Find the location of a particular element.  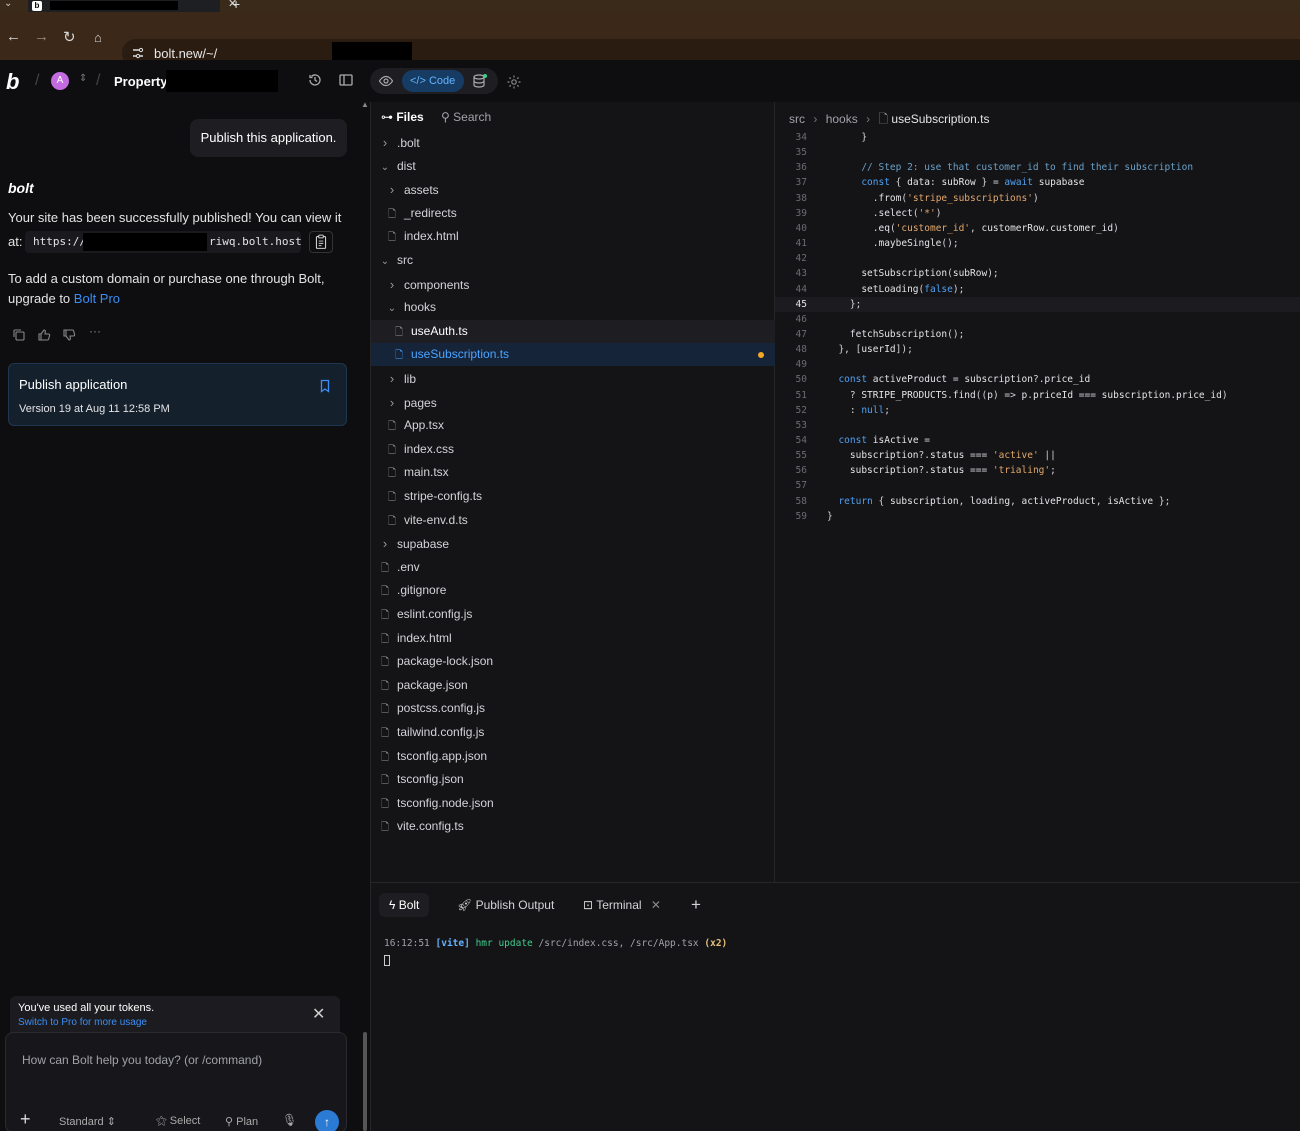

tab-publish-output: 🚀︎ Publish Output is located at coordinates (505, 905).